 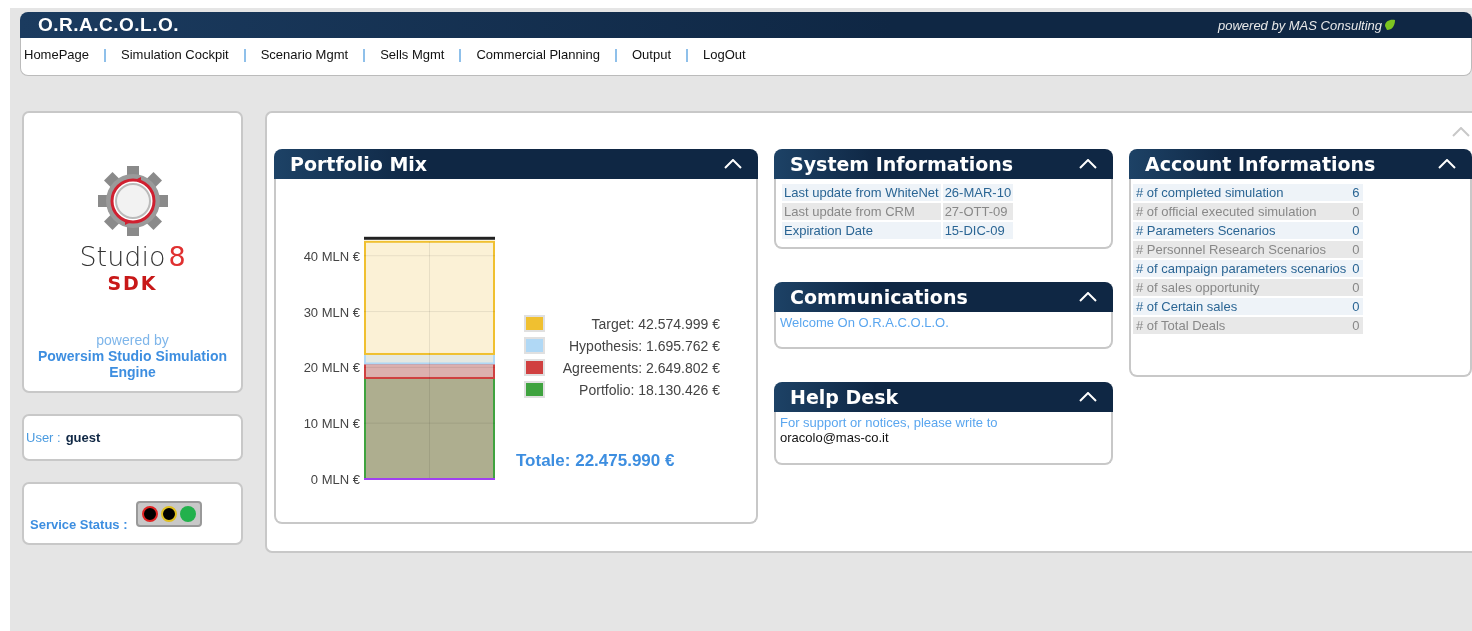 I want to click on leaf-icon, so click(x=1390, y=25).